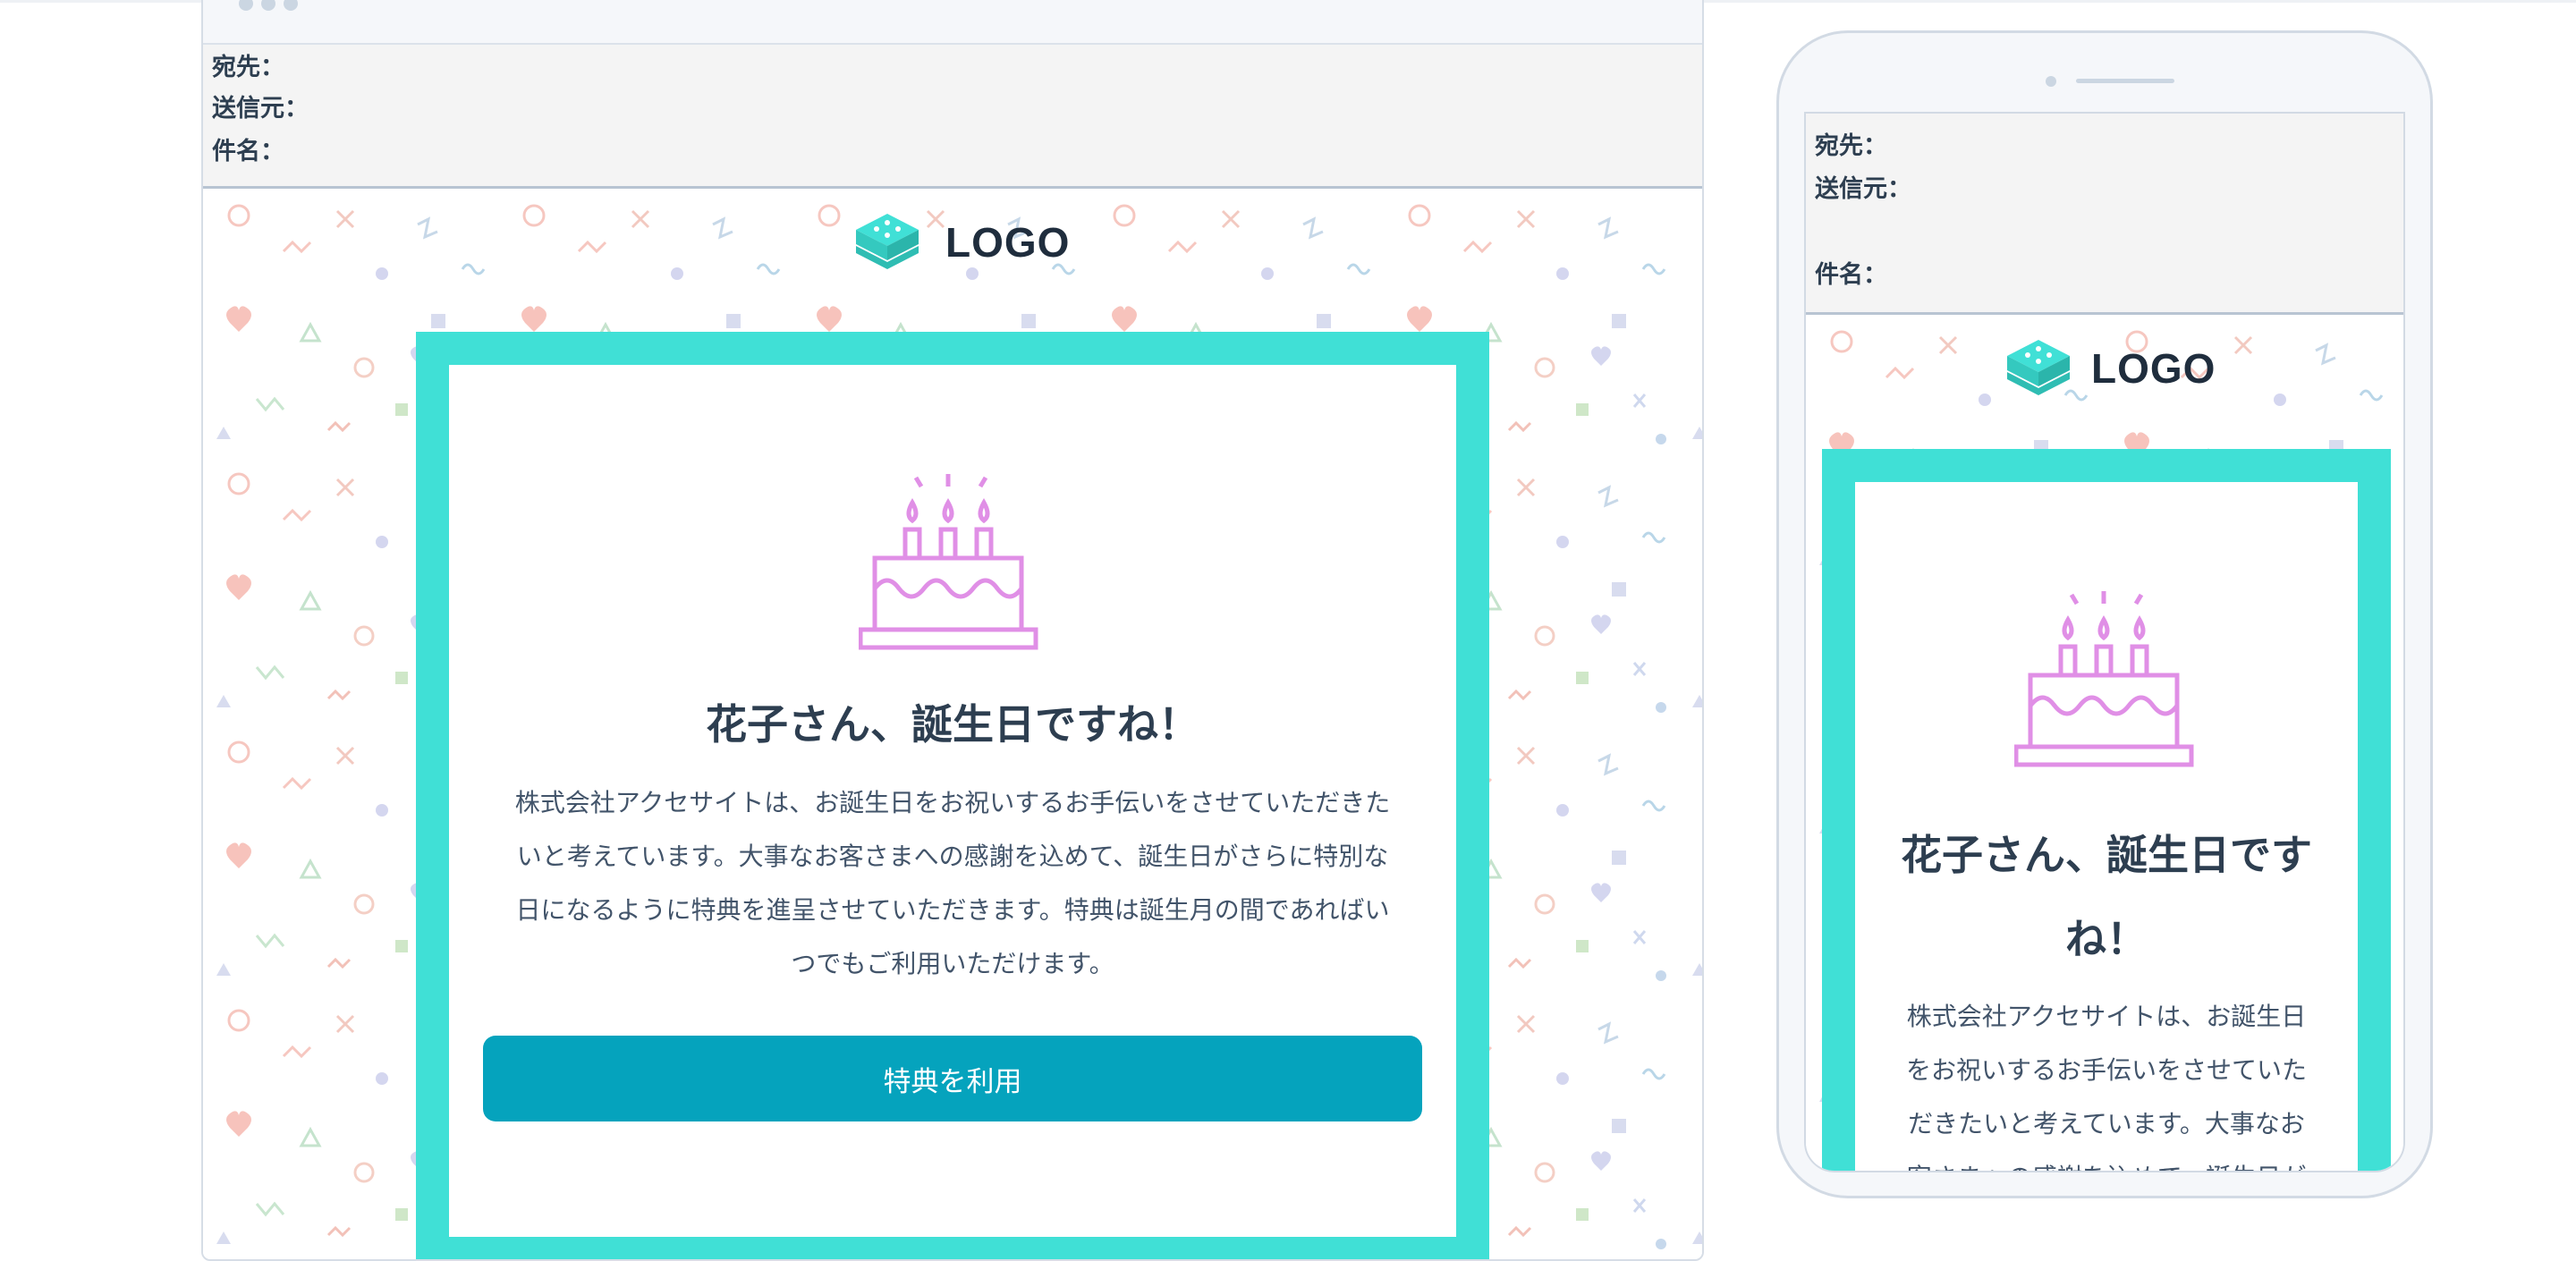  What do you see at coordinates (952, 910) in the screenshot?
I see `body-line: 日になるように特典を進呈させていただきます。特典は誕生月の間であればい` at bounding box center [952, 910].